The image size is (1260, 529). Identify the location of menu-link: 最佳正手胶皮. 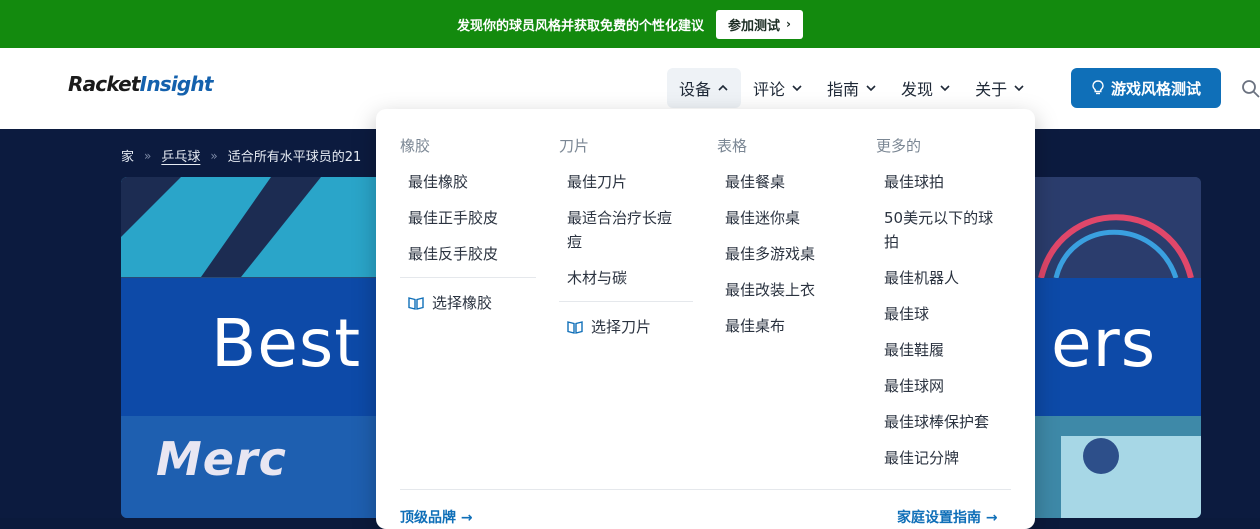
(468, 218).